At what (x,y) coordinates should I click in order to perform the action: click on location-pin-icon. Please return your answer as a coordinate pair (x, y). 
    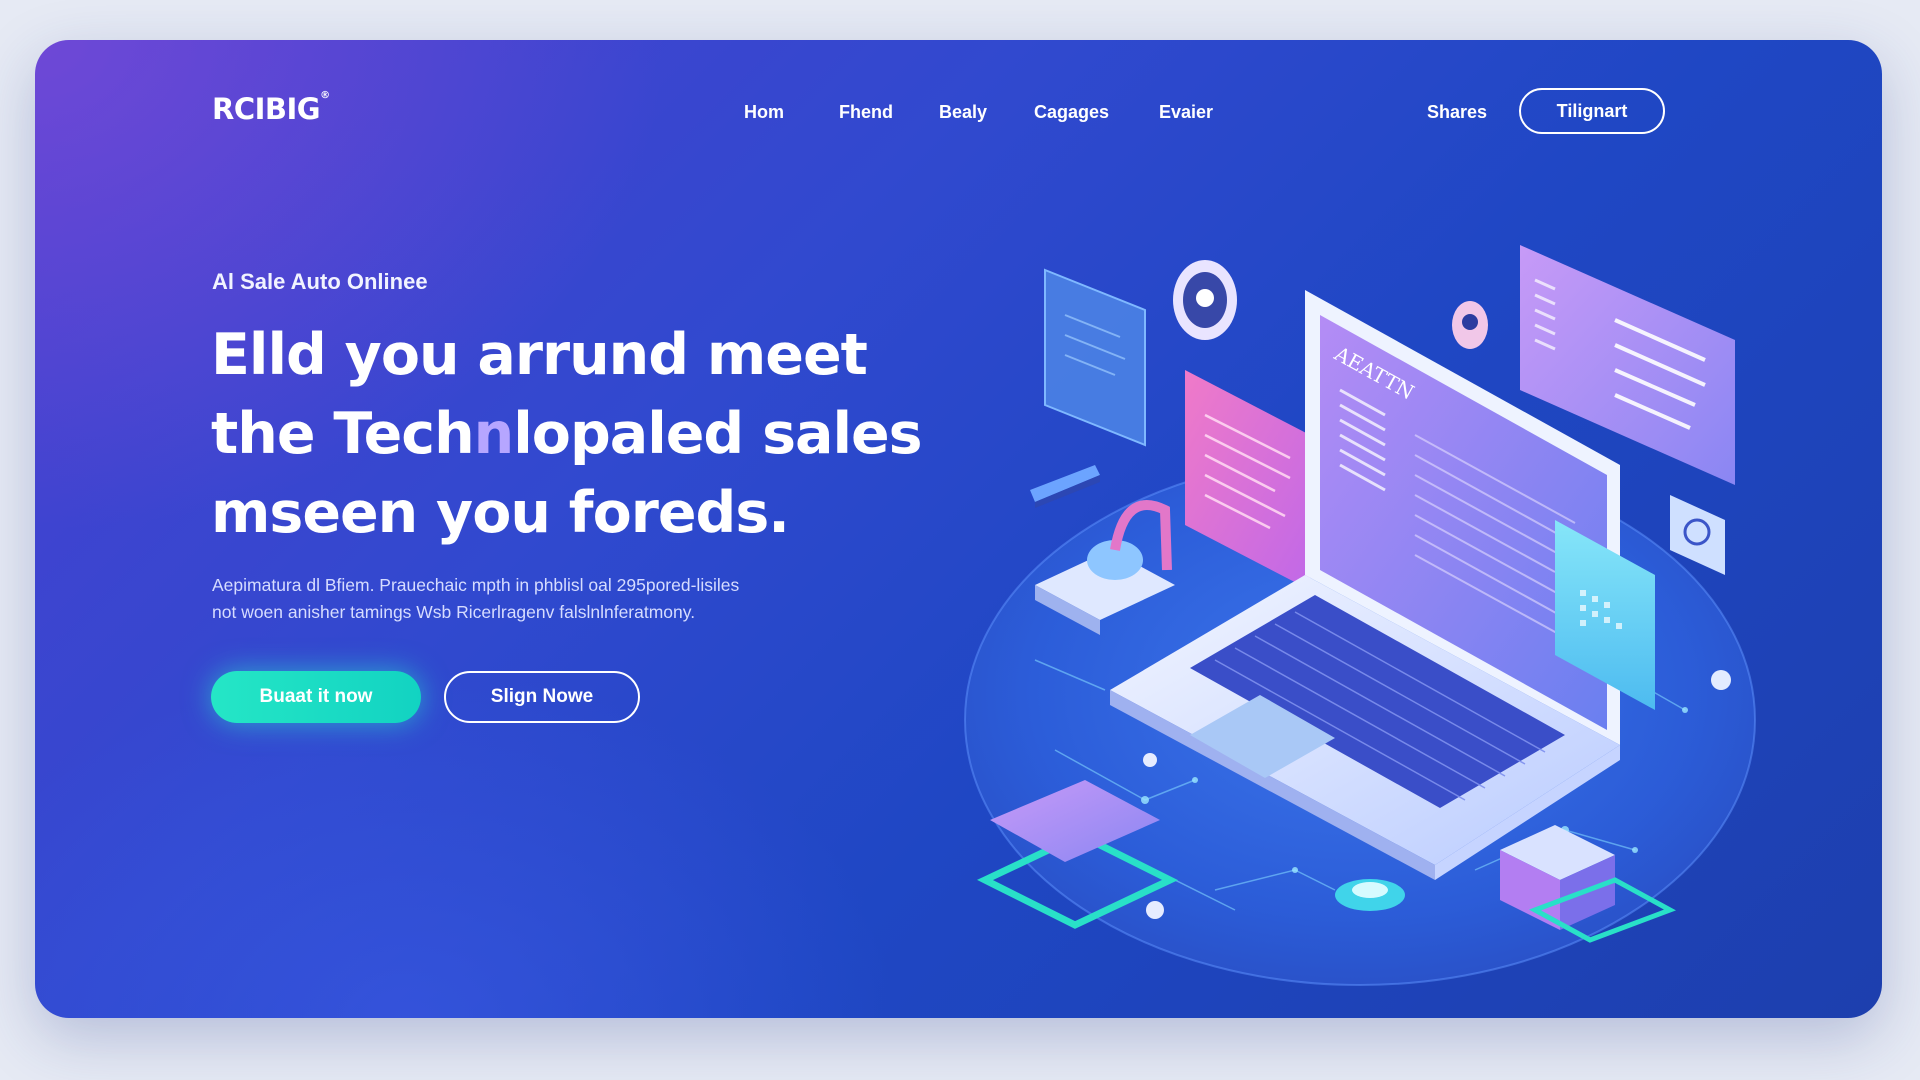
    Looking at the image, I should click on (1470, 325).